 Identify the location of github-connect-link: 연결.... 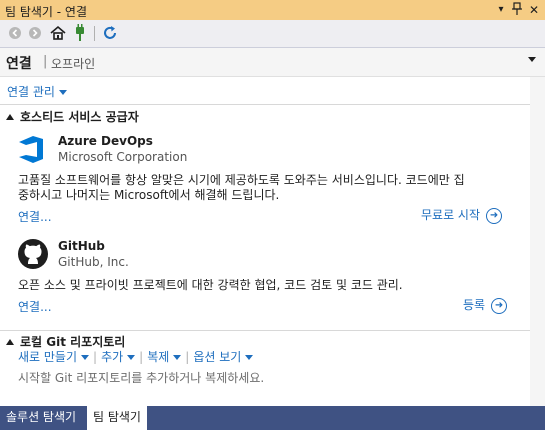
(35, 306).